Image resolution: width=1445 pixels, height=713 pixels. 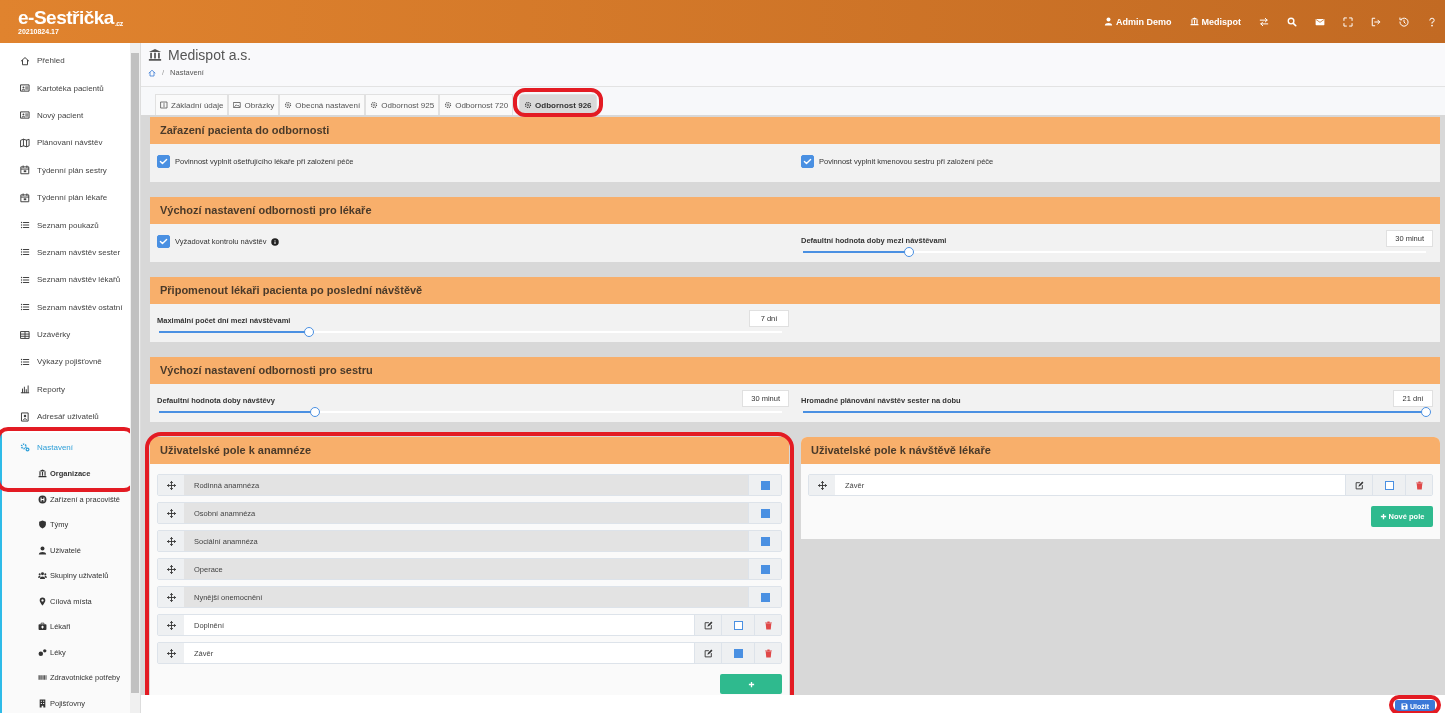 What do you see at coordinates (65, 417) in the screenshot?
I see `sidebar-item: Adresář uživatelů` at bounding box center [65, 417].